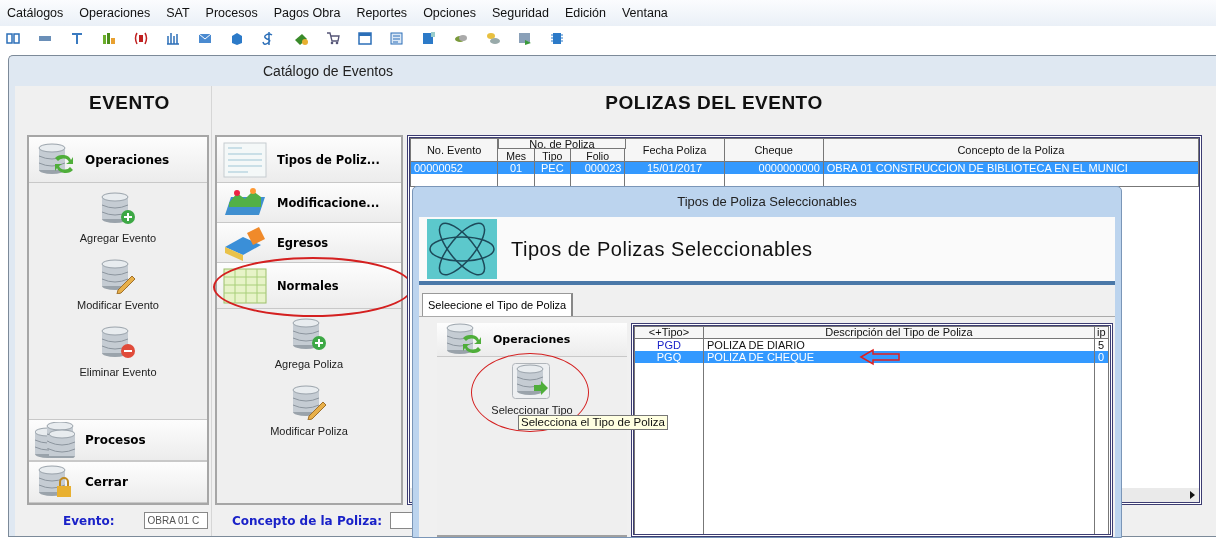 This screenshot has height=538, width=1216. Describe the element at coordinates (77, 38) in the screenshot. I see `text-t-icon` at that location.